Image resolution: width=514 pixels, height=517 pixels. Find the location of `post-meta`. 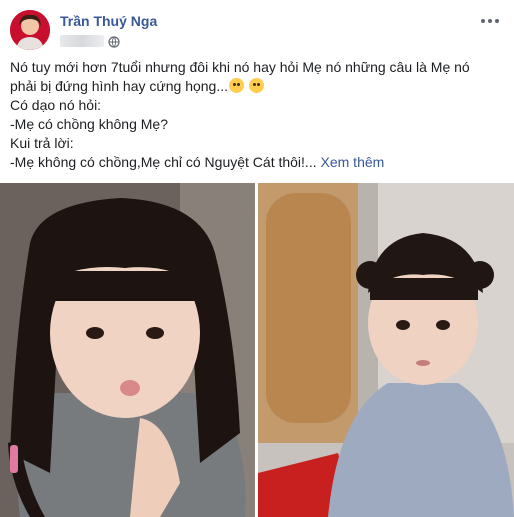

post-meta is located at coordinates (90, 41).